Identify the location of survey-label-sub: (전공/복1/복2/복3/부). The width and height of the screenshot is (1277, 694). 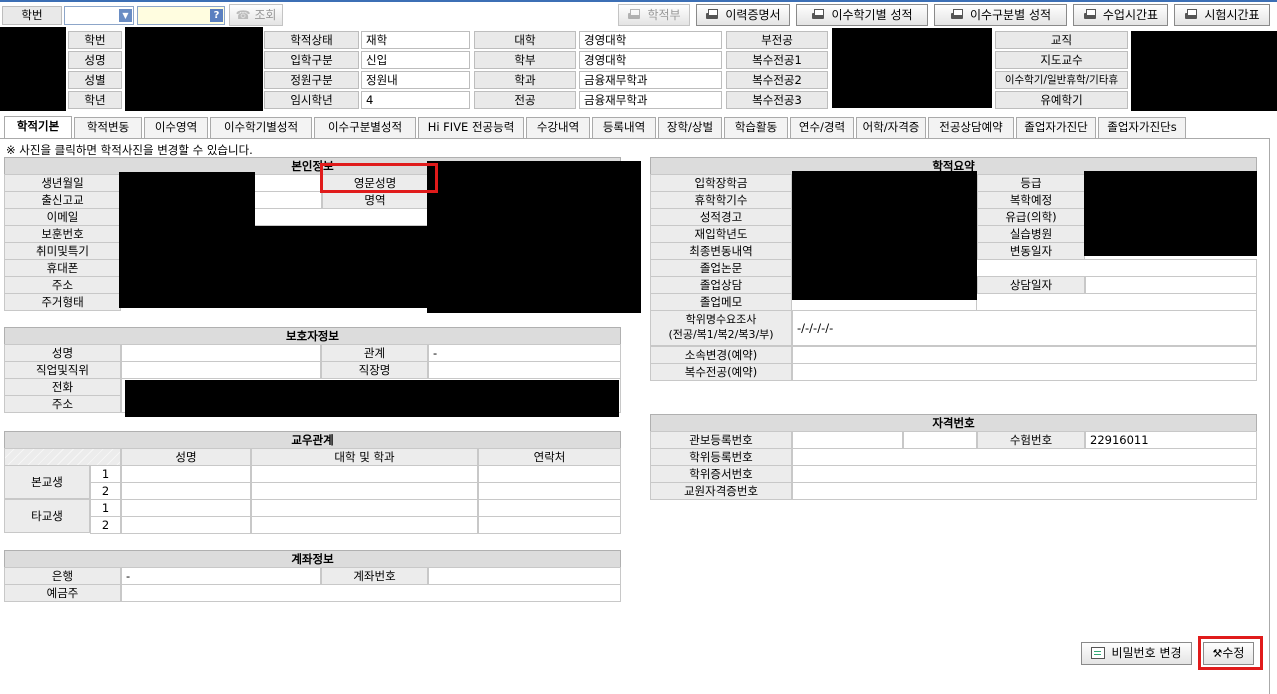
(721, 334).